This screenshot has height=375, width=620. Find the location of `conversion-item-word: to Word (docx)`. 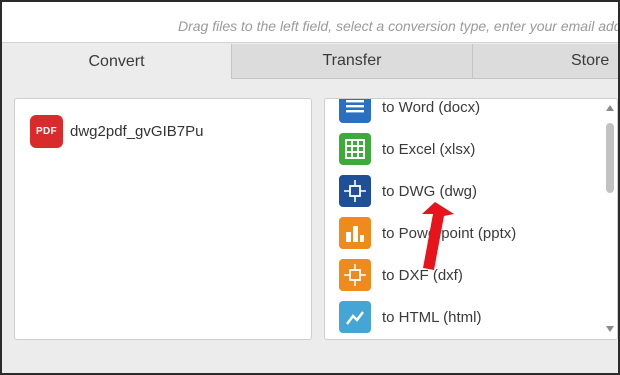

conversion-item-word: to Word (docx) is located at coordinates (469, 113).